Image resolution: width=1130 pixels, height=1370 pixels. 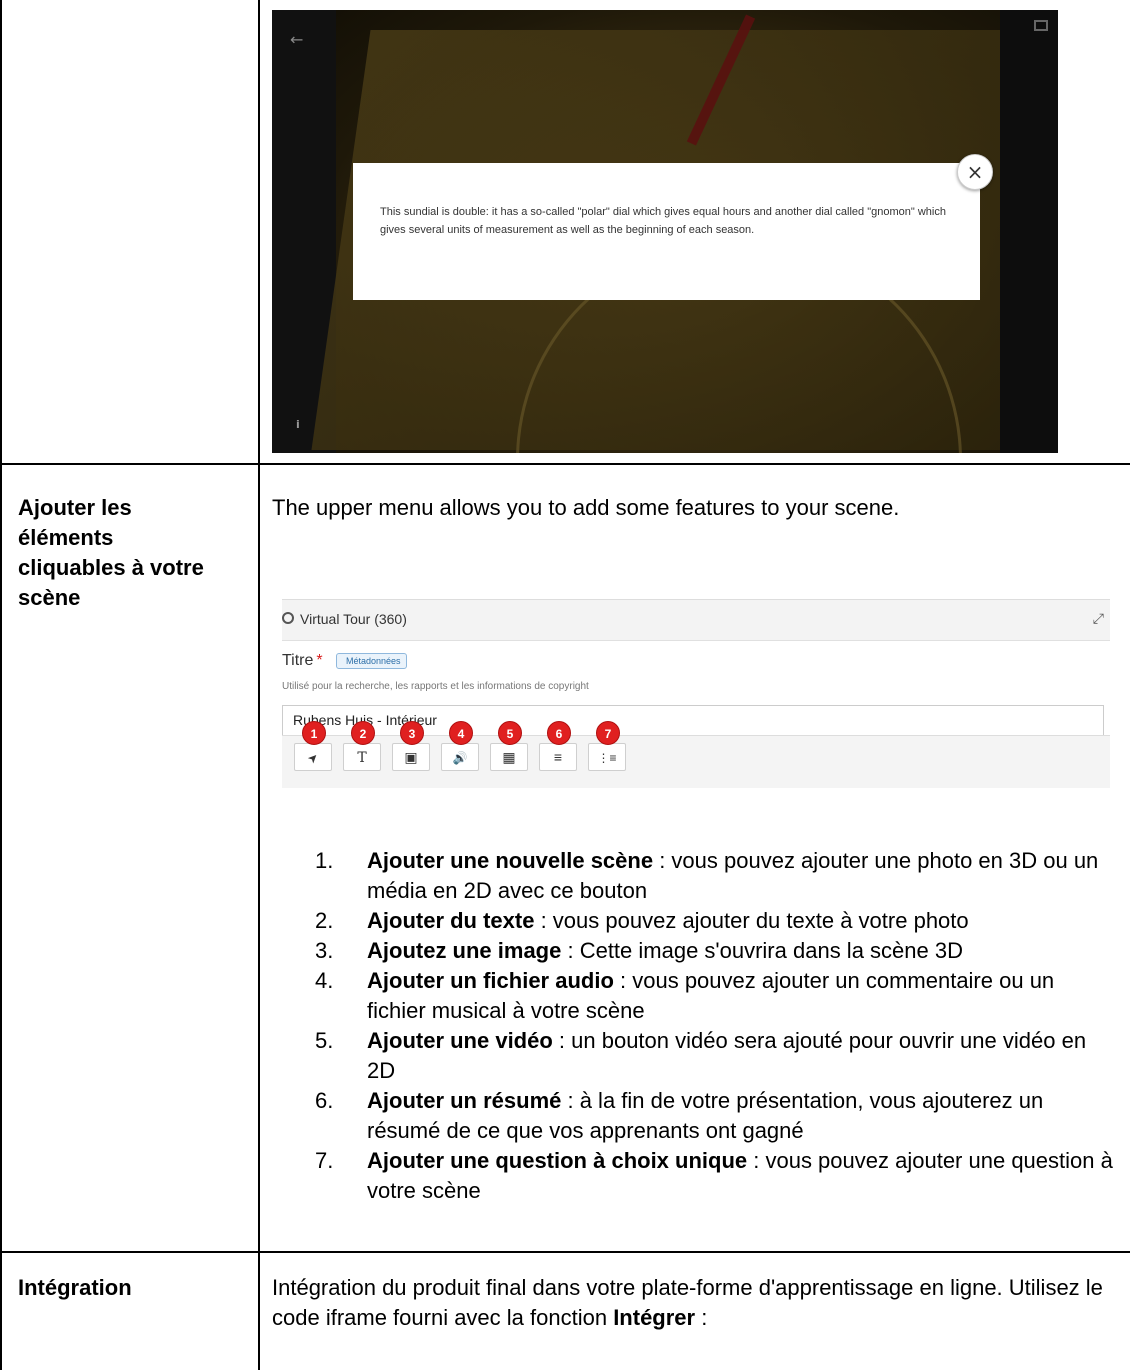 What do you see at coordinates (298, 424) in the screenshot?
I see `info-icon: i` at bounding box center [298, 424].